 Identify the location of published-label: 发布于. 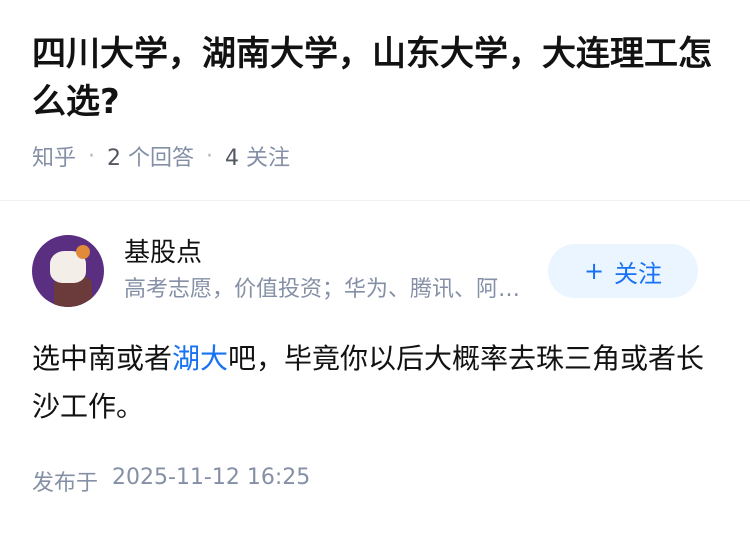
(65, 483).